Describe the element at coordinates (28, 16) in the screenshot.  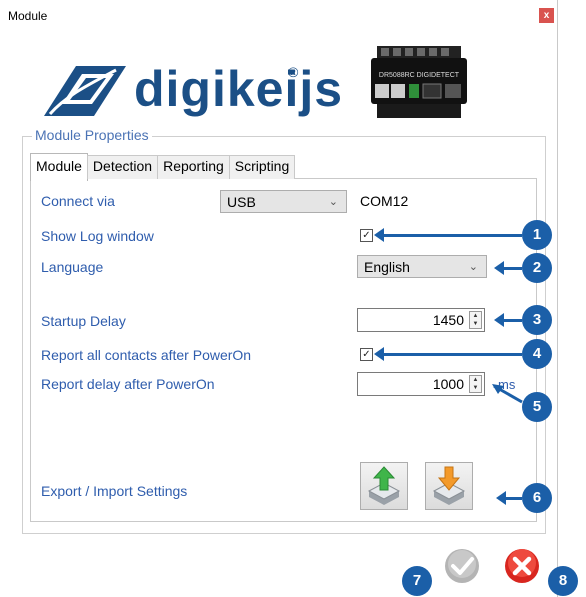
I see `window-title: Module` at that location.